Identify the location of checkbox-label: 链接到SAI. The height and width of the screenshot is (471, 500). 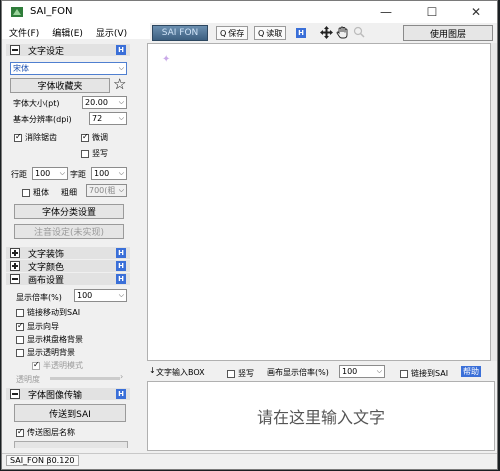
(430, 373).